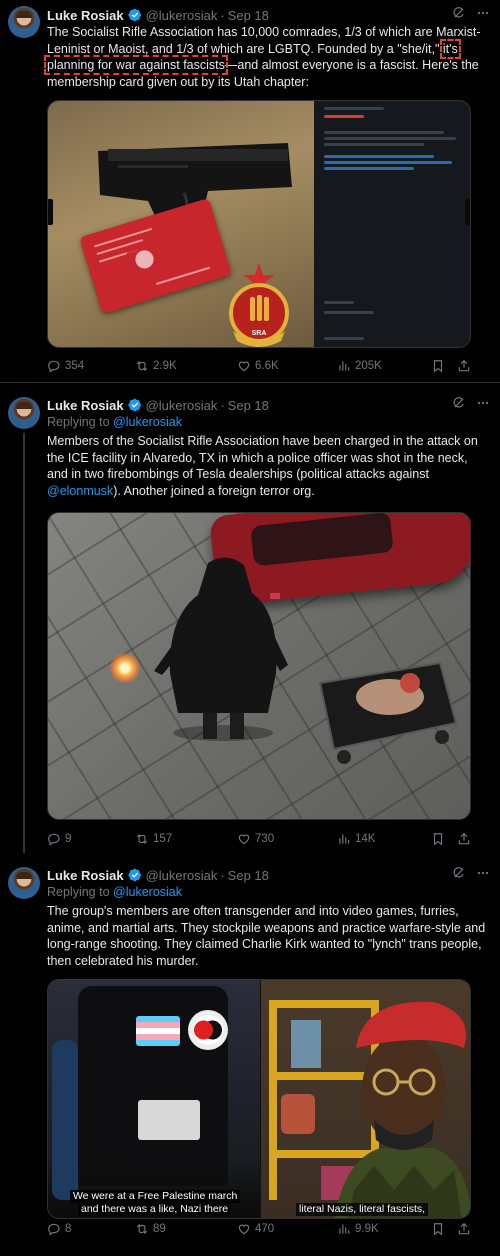 Image resolution: width=500 pixels, height=1256 pixels. Describe the element at coordinates (214, 490) in the screenshot. I see `tweet-text-part: ). Another joined a foreign terror org.` at that location.